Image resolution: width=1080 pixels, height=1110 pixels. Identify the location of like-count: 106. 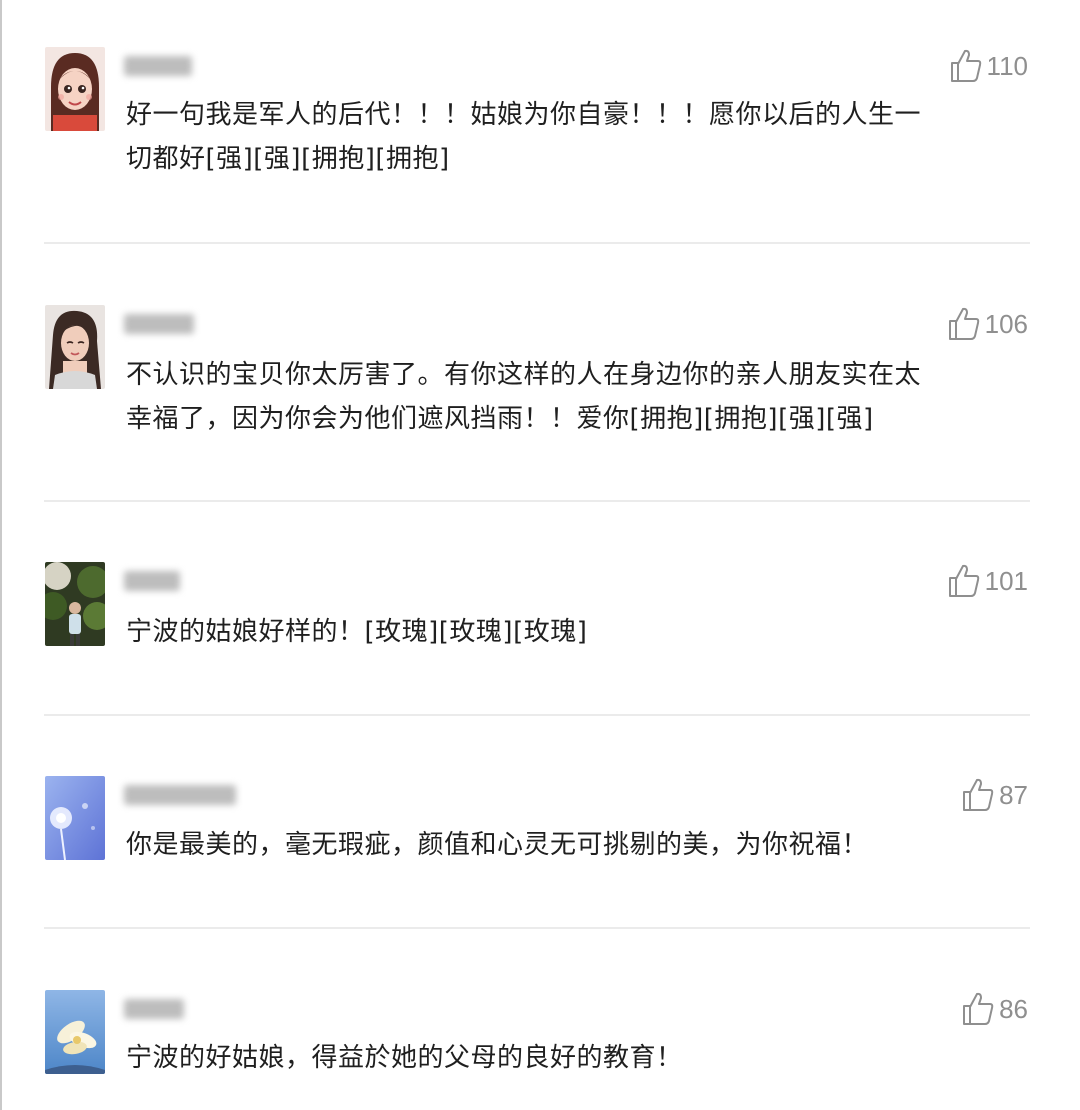
(1006, 323).